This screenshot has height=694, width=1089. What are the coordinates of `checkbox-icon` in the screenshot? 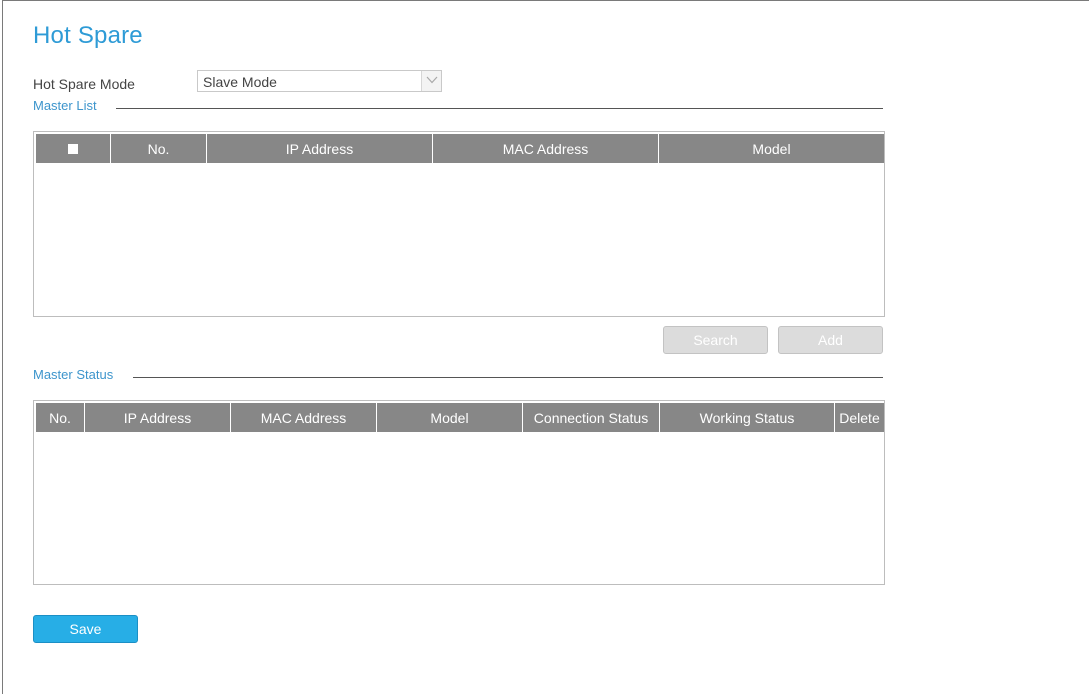 It's located at (73, 148).